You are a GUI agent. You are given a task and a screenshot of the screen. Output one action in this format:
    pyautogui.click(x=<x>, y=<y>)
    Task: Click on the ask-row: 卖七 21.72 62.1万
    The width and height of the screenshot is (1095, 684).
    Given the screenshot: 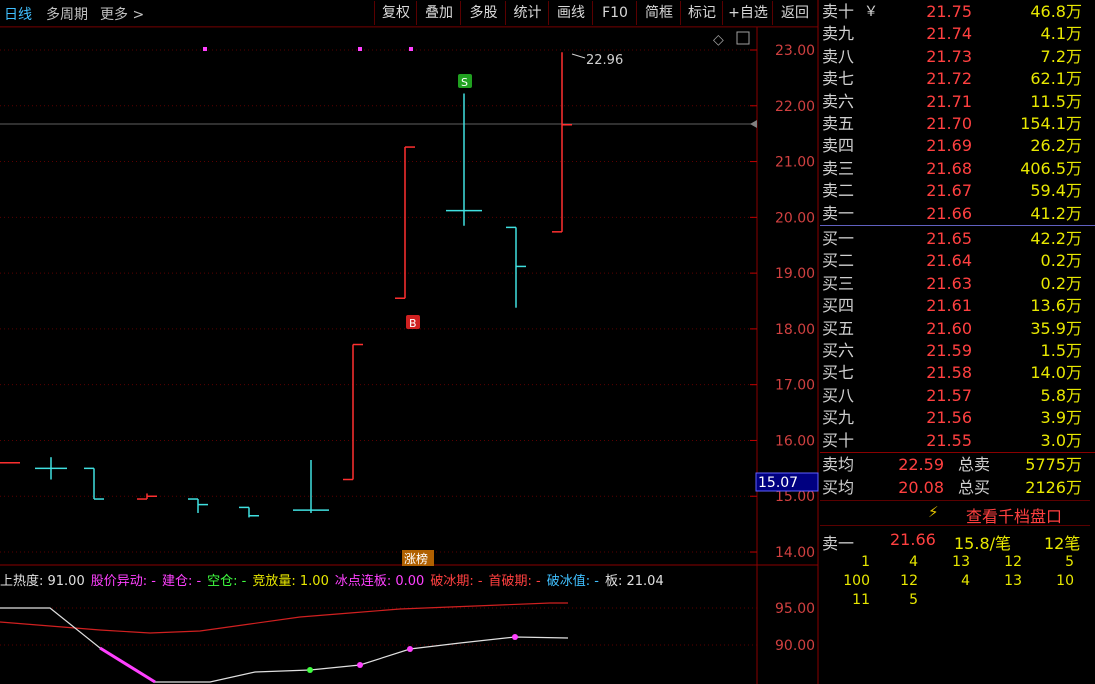 What is the action you would take?
    pyautogui.click(x=954, y=79)
    